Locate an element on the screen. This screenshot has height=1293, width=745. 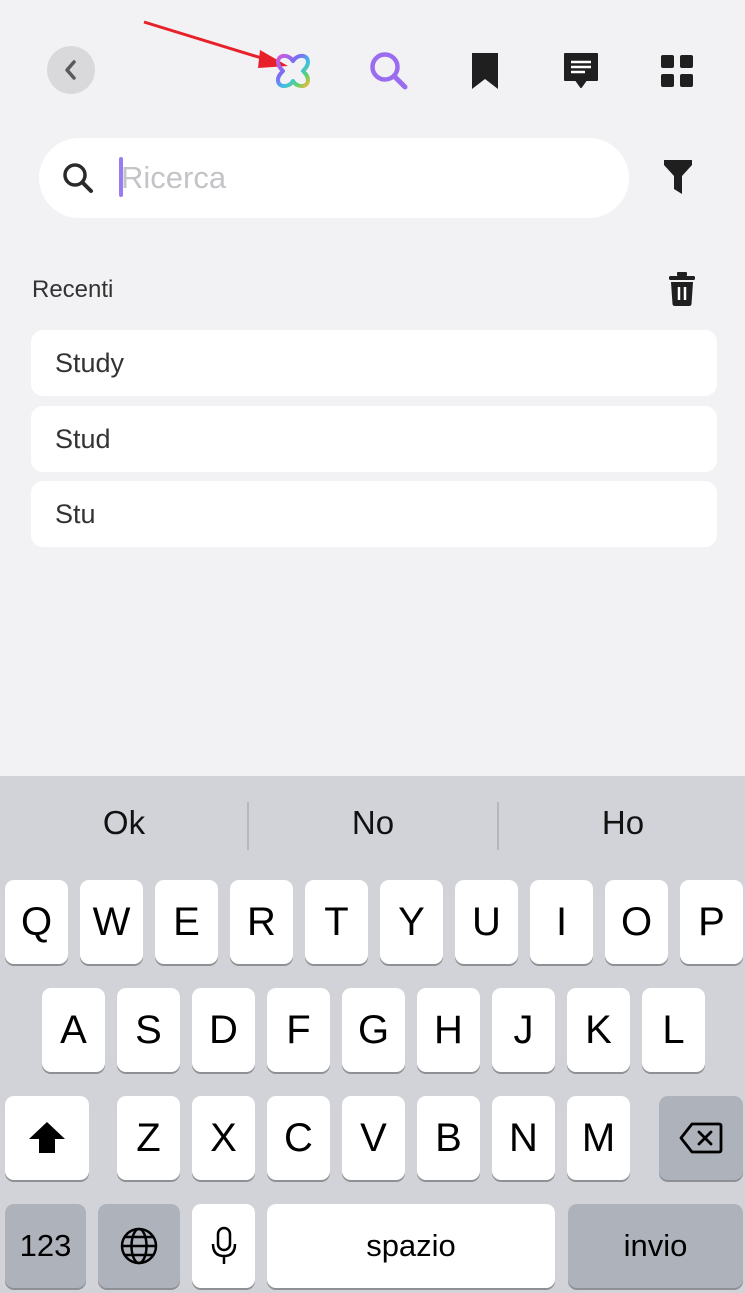
suggestion: Ok is located at coordinates (124, 823).